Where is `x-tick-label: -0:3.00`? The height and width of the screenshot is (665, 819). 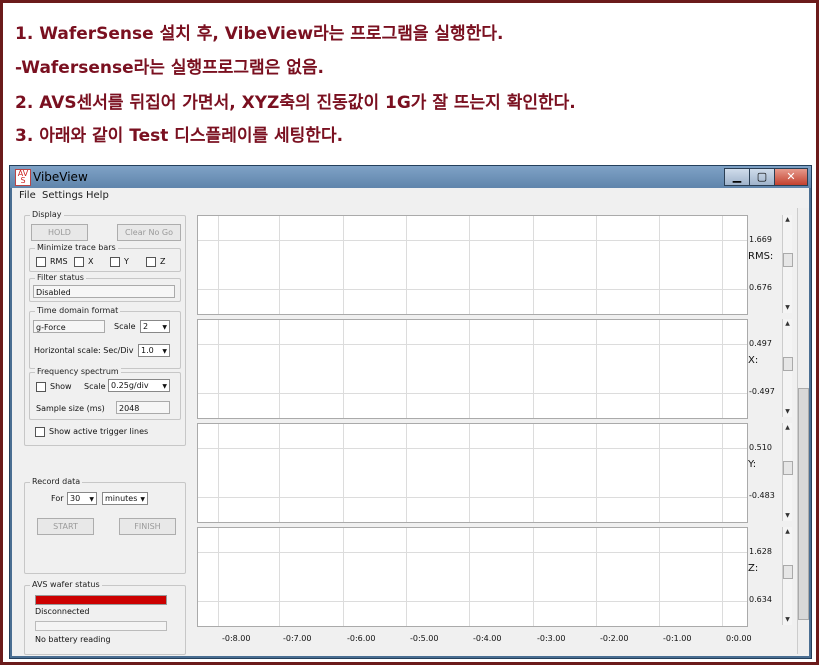
x-tick-label: -0:3.00 is located at coordinates (551, 638).